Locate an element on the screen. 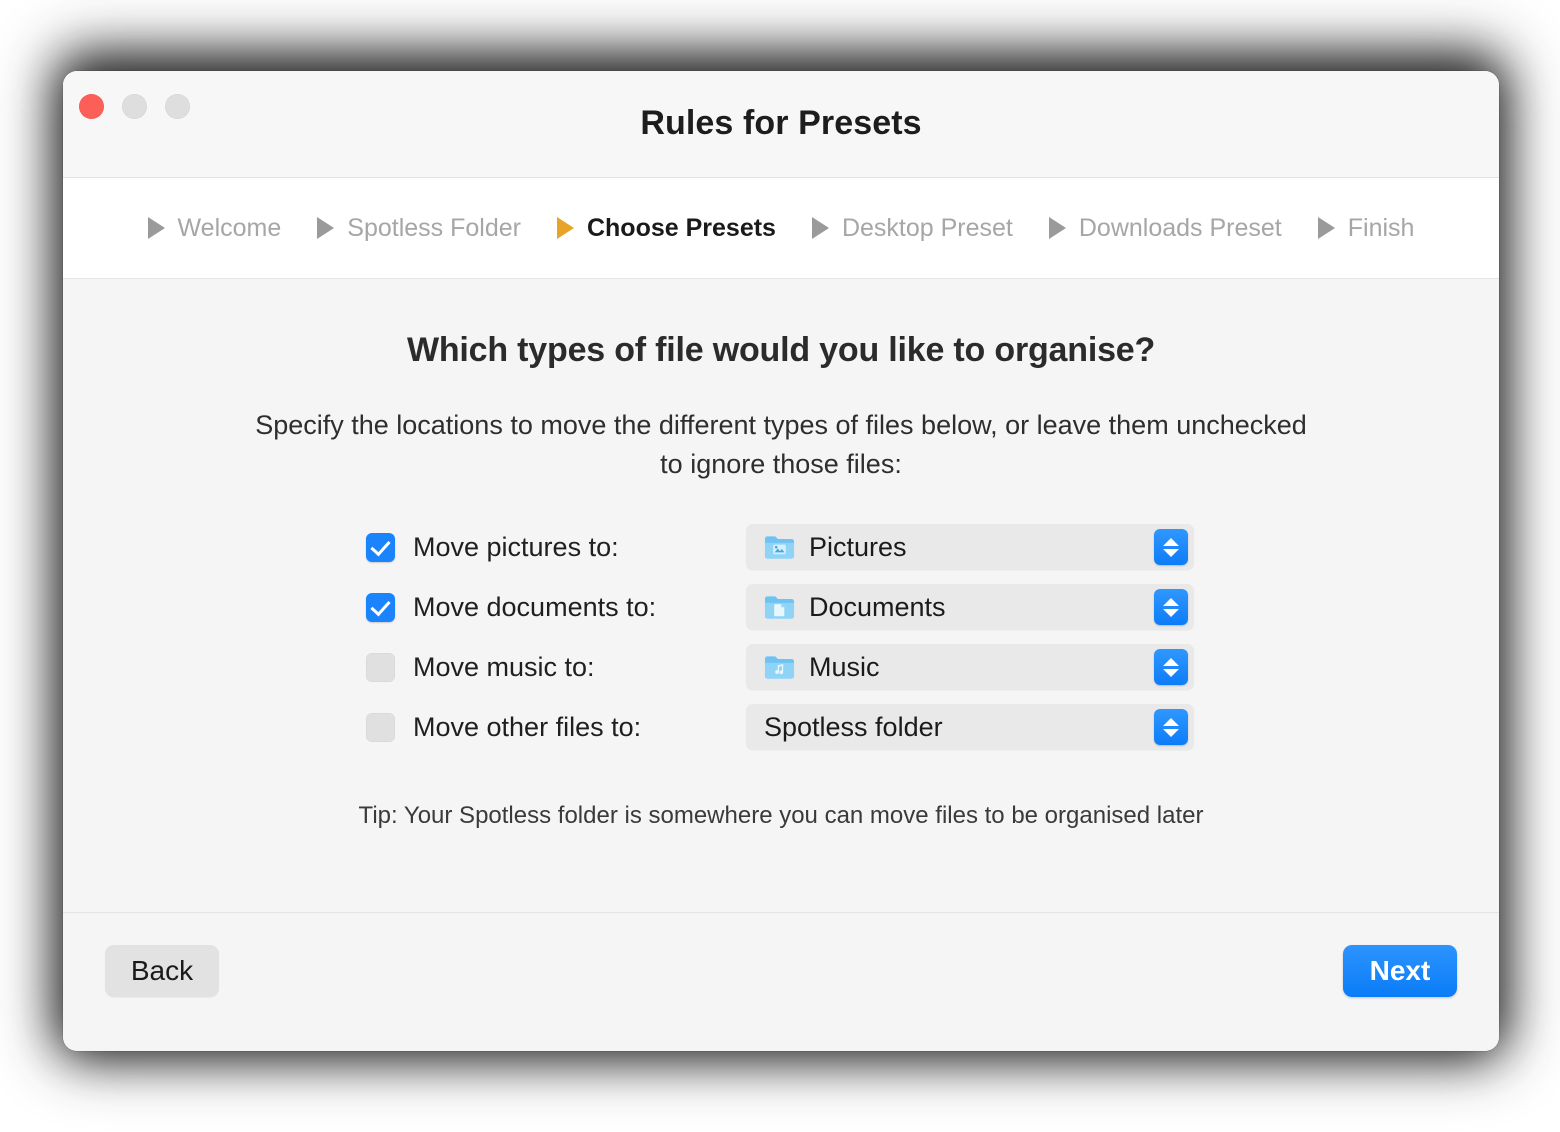 The image size is (1560, 1132). select-other-files-destination: Spotless folder is located at coordinates (970, 727).